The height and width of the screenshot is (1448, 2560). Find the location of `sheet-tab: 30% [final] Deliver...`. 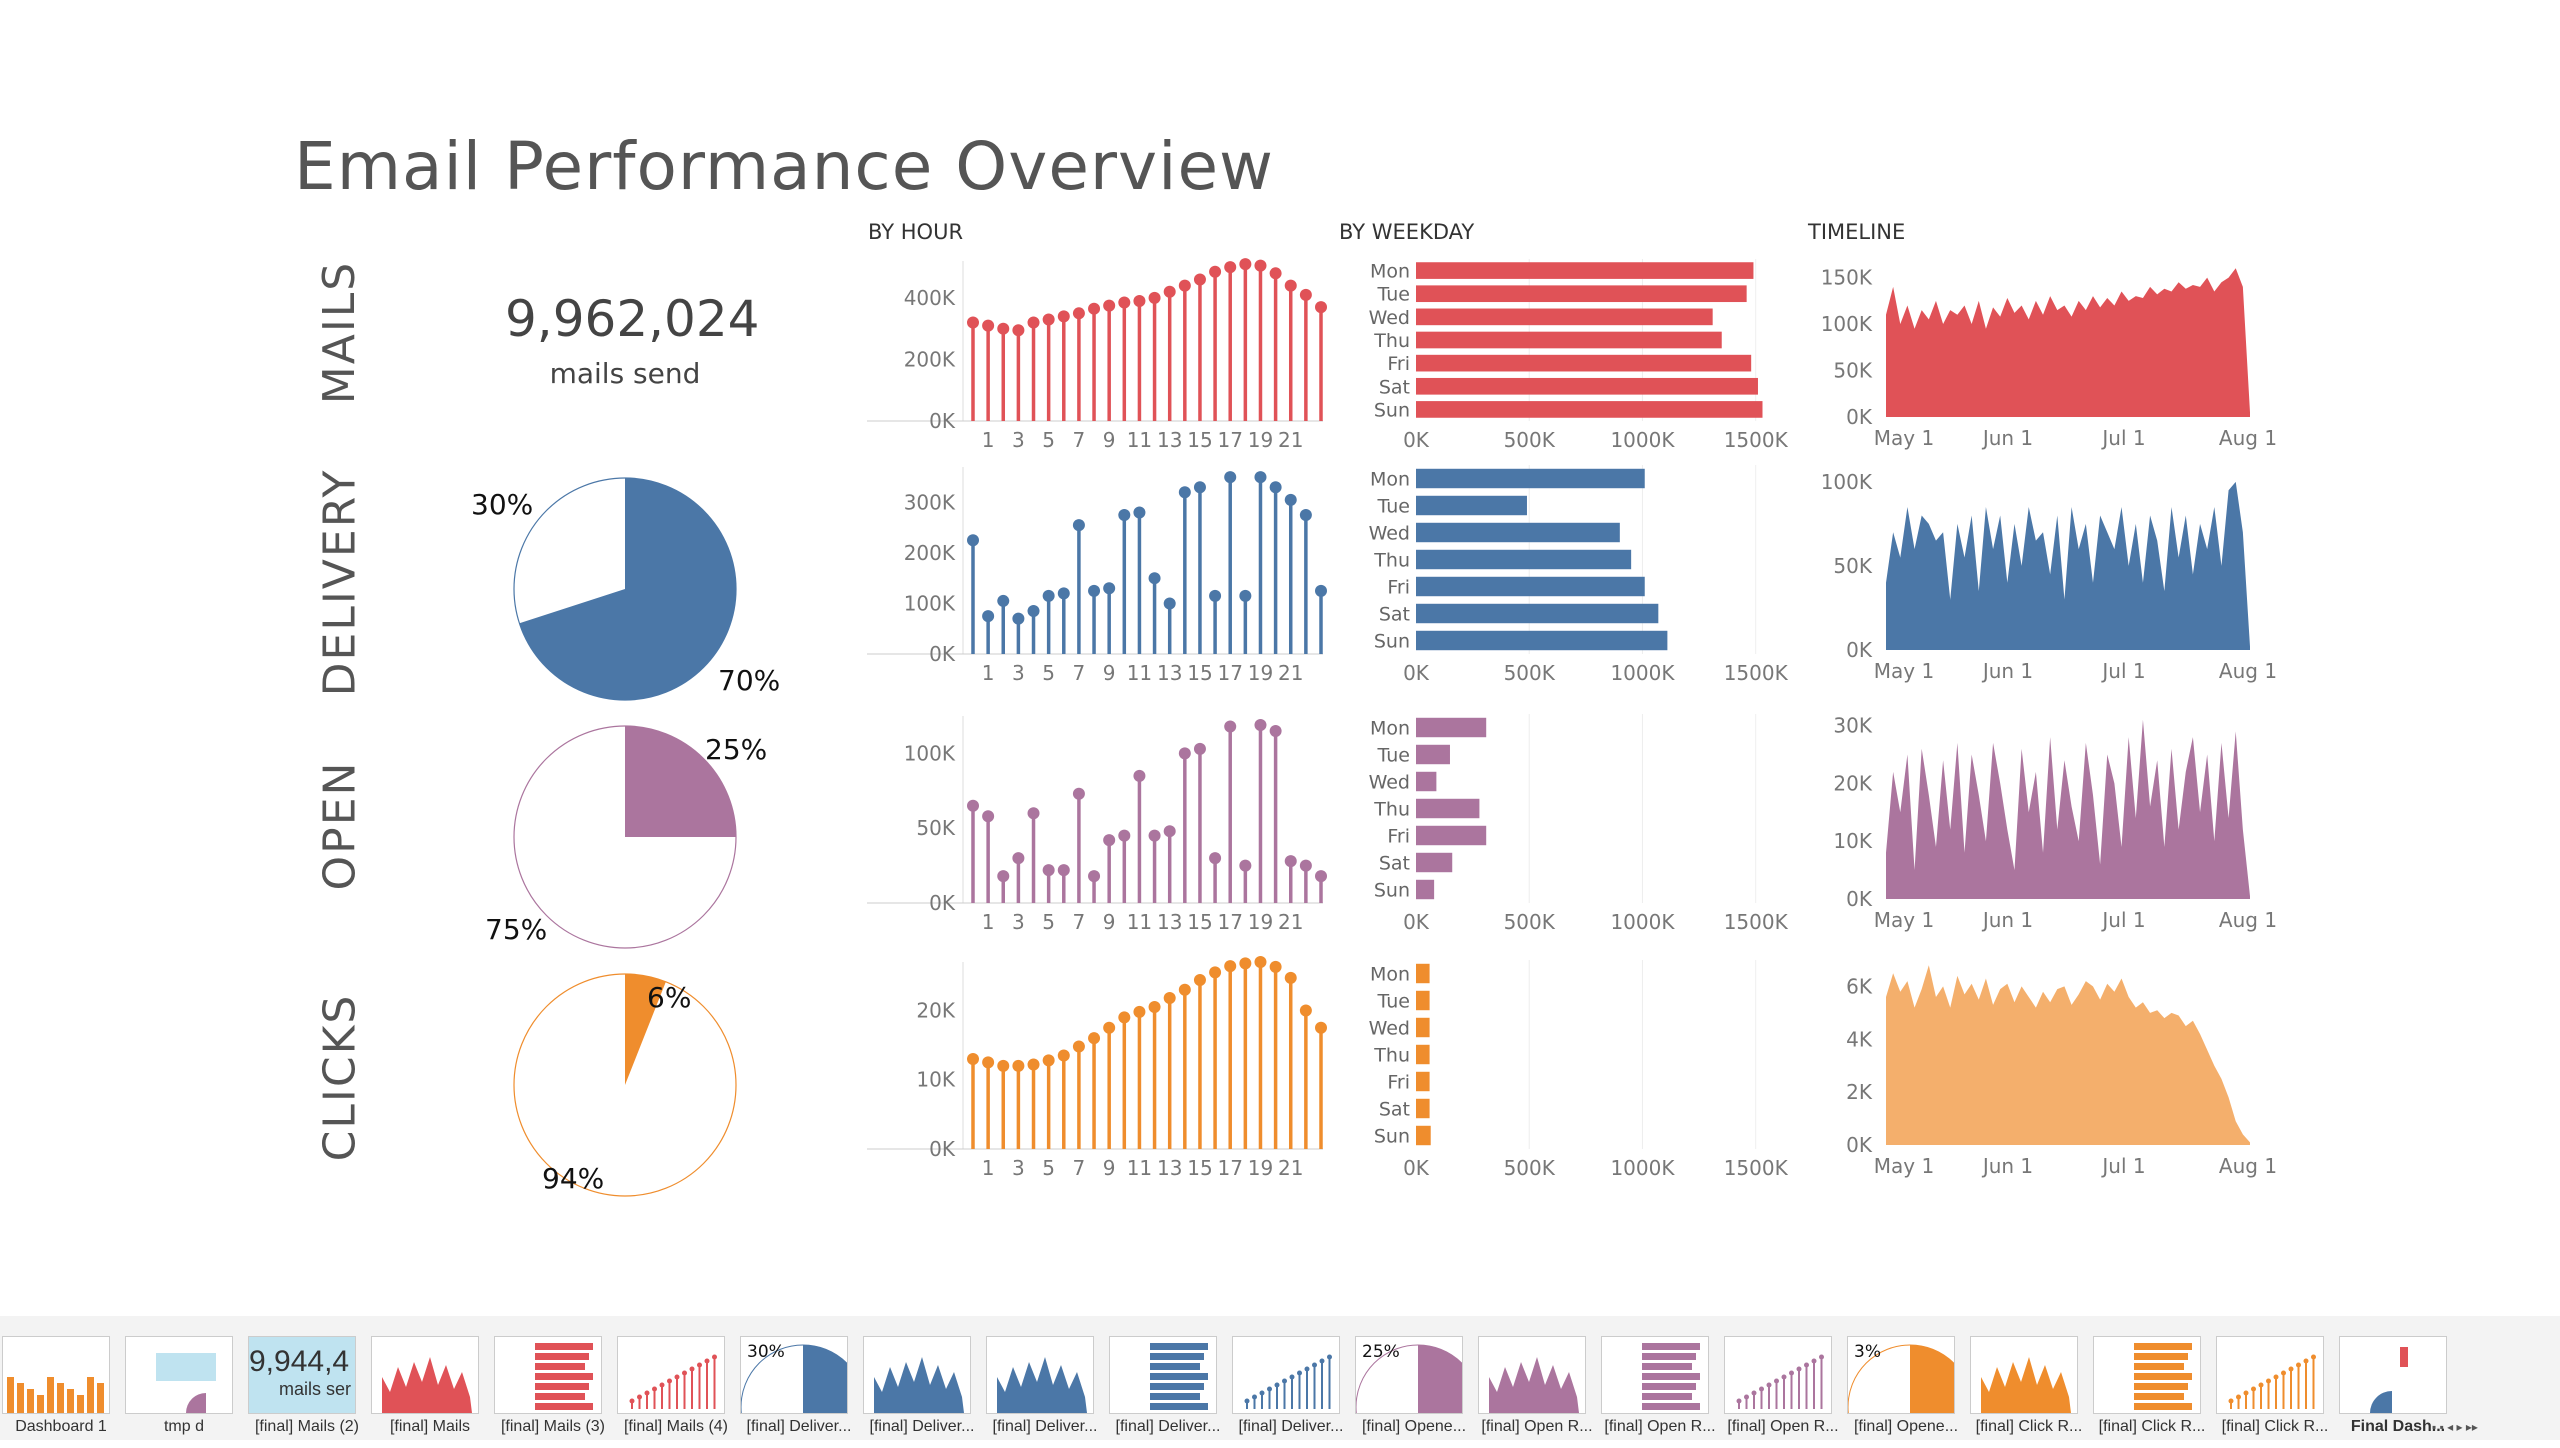

sheet-tab: 30% [final] Deliver... is located at coordinates (799, 1386).